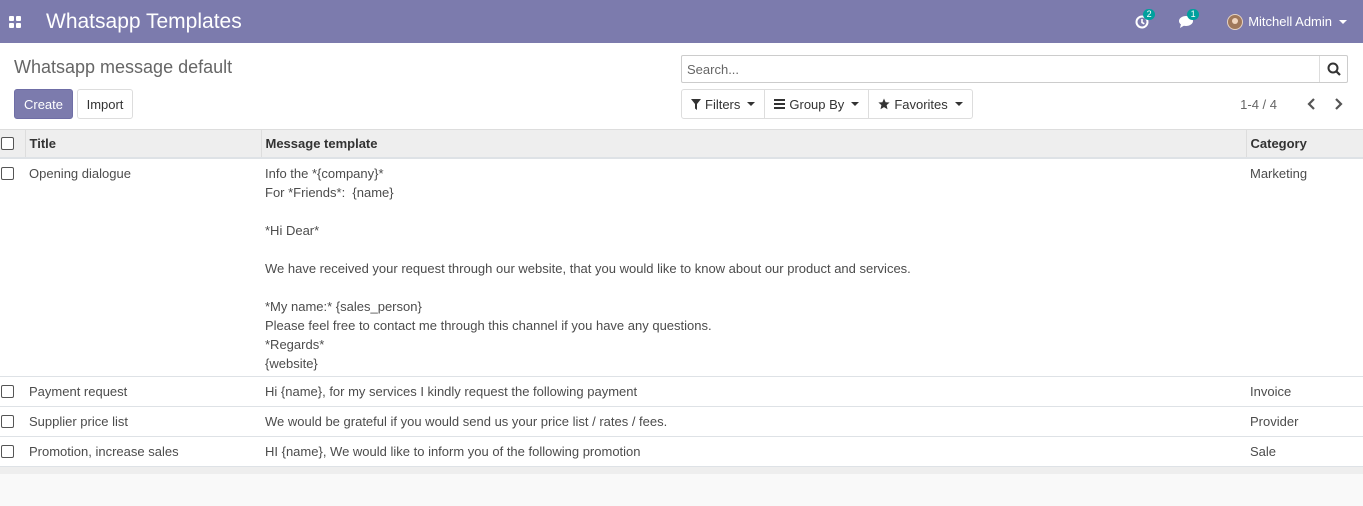  Describe the element at coordinates (142, 144) in the screenshot. I see `column-header-title: Title` at that location.